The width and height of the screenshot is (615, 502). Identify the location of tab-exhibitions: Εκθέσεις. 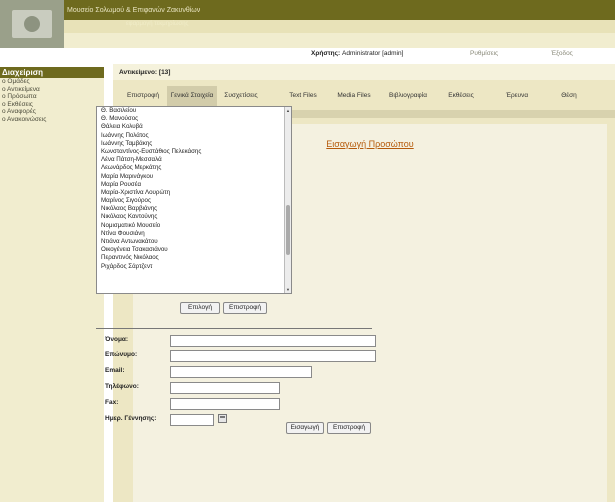
(461, 96).